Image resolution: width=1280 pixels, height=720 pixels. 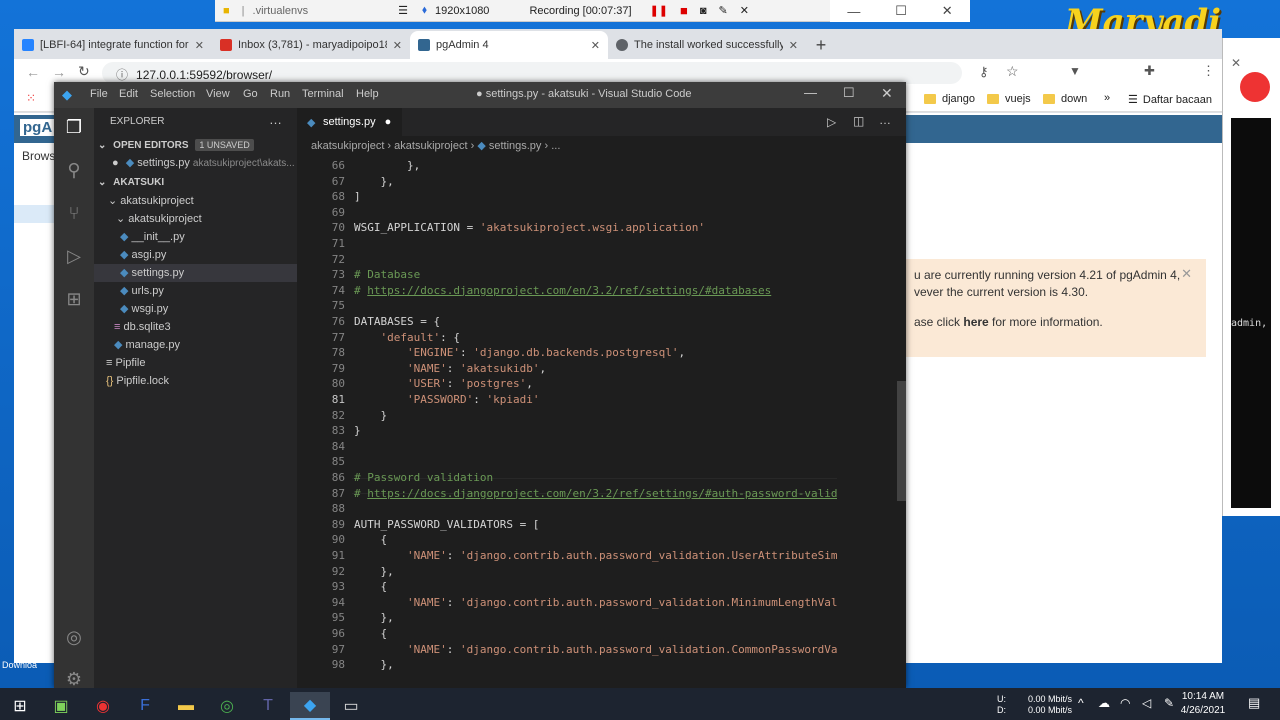 I want to click on breadcrumb-item: settings.py, so click(x=515, y=146).